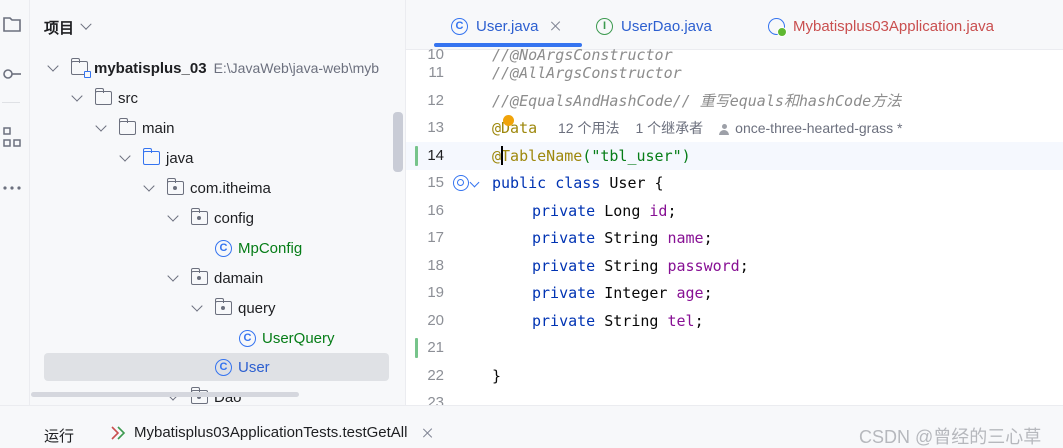  I want to click on tree-item-package-itheima: com.itheima, so click(218, 188).